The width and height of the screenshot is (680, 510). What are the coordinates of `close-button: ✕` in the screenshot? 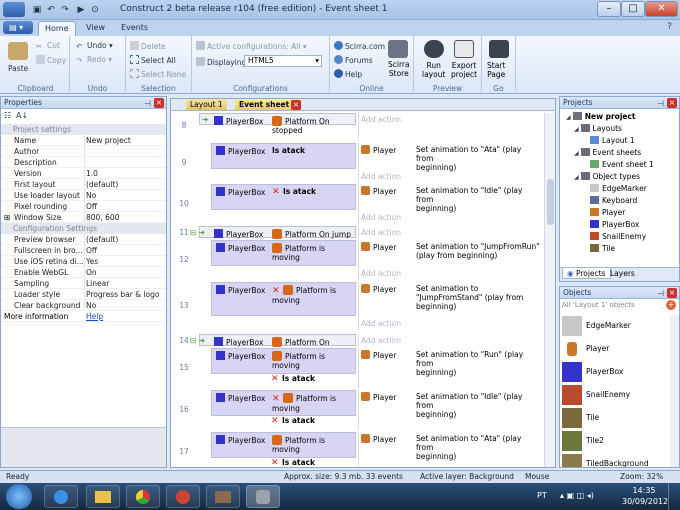 It's located at (661, 9).